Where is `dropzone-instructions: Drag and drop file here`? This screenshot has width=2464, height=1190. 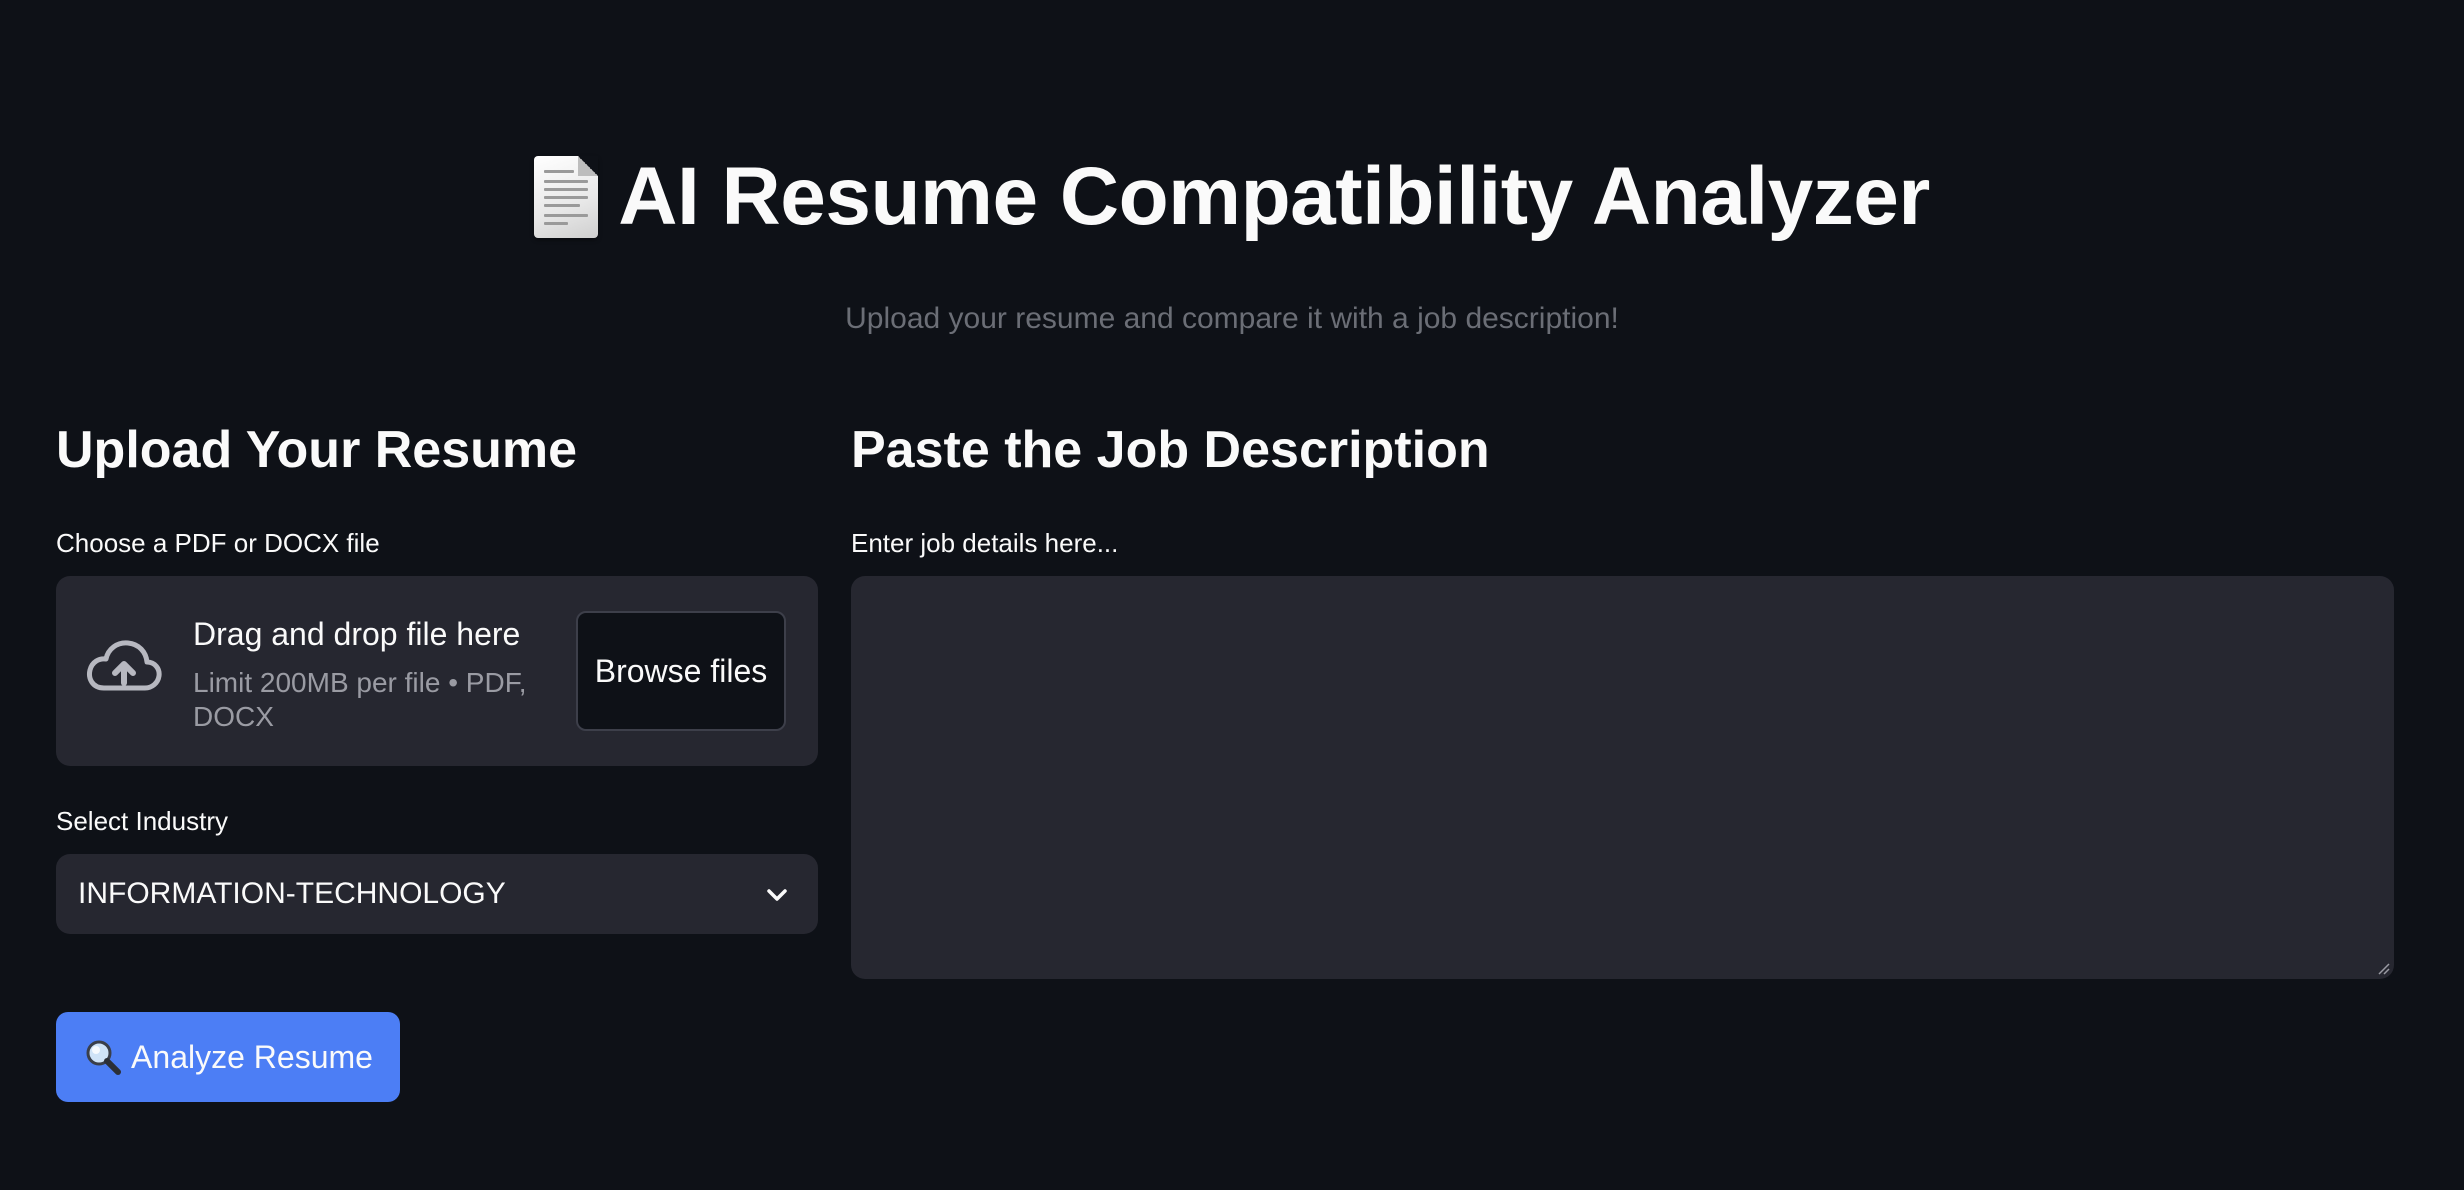
dropzone-instructions: Drag and drop file here is located at coordinates (357, 634).